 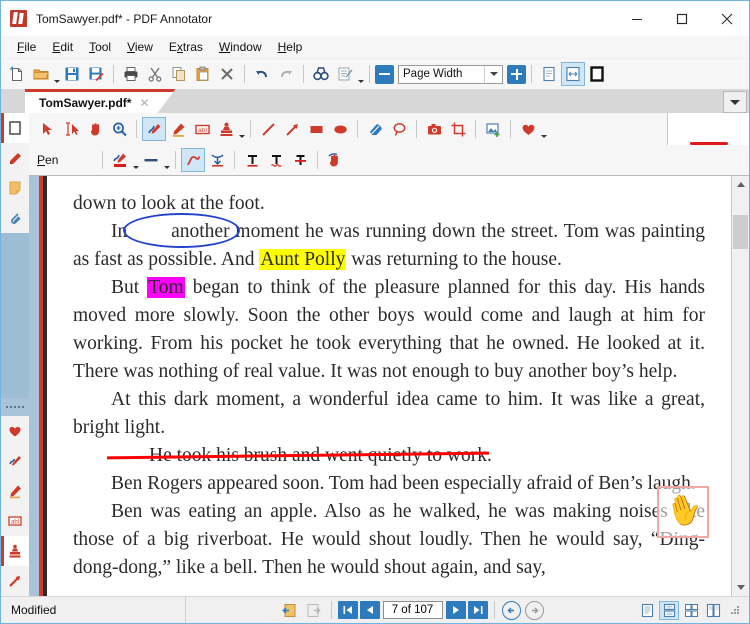 What do you see at coordinates (450, 74) in the screenshot?
I see `zoom-level-select: Page Width` at bounding box center [450, 74].